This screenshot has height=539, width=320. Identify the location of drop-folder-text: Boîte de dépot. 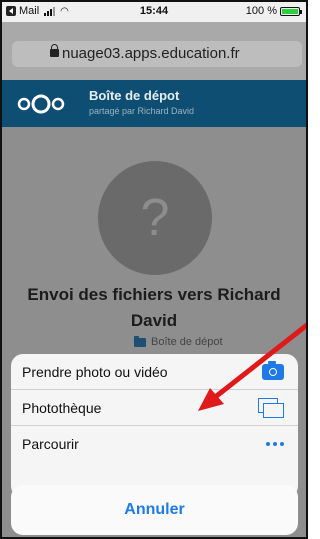
(187, 342).